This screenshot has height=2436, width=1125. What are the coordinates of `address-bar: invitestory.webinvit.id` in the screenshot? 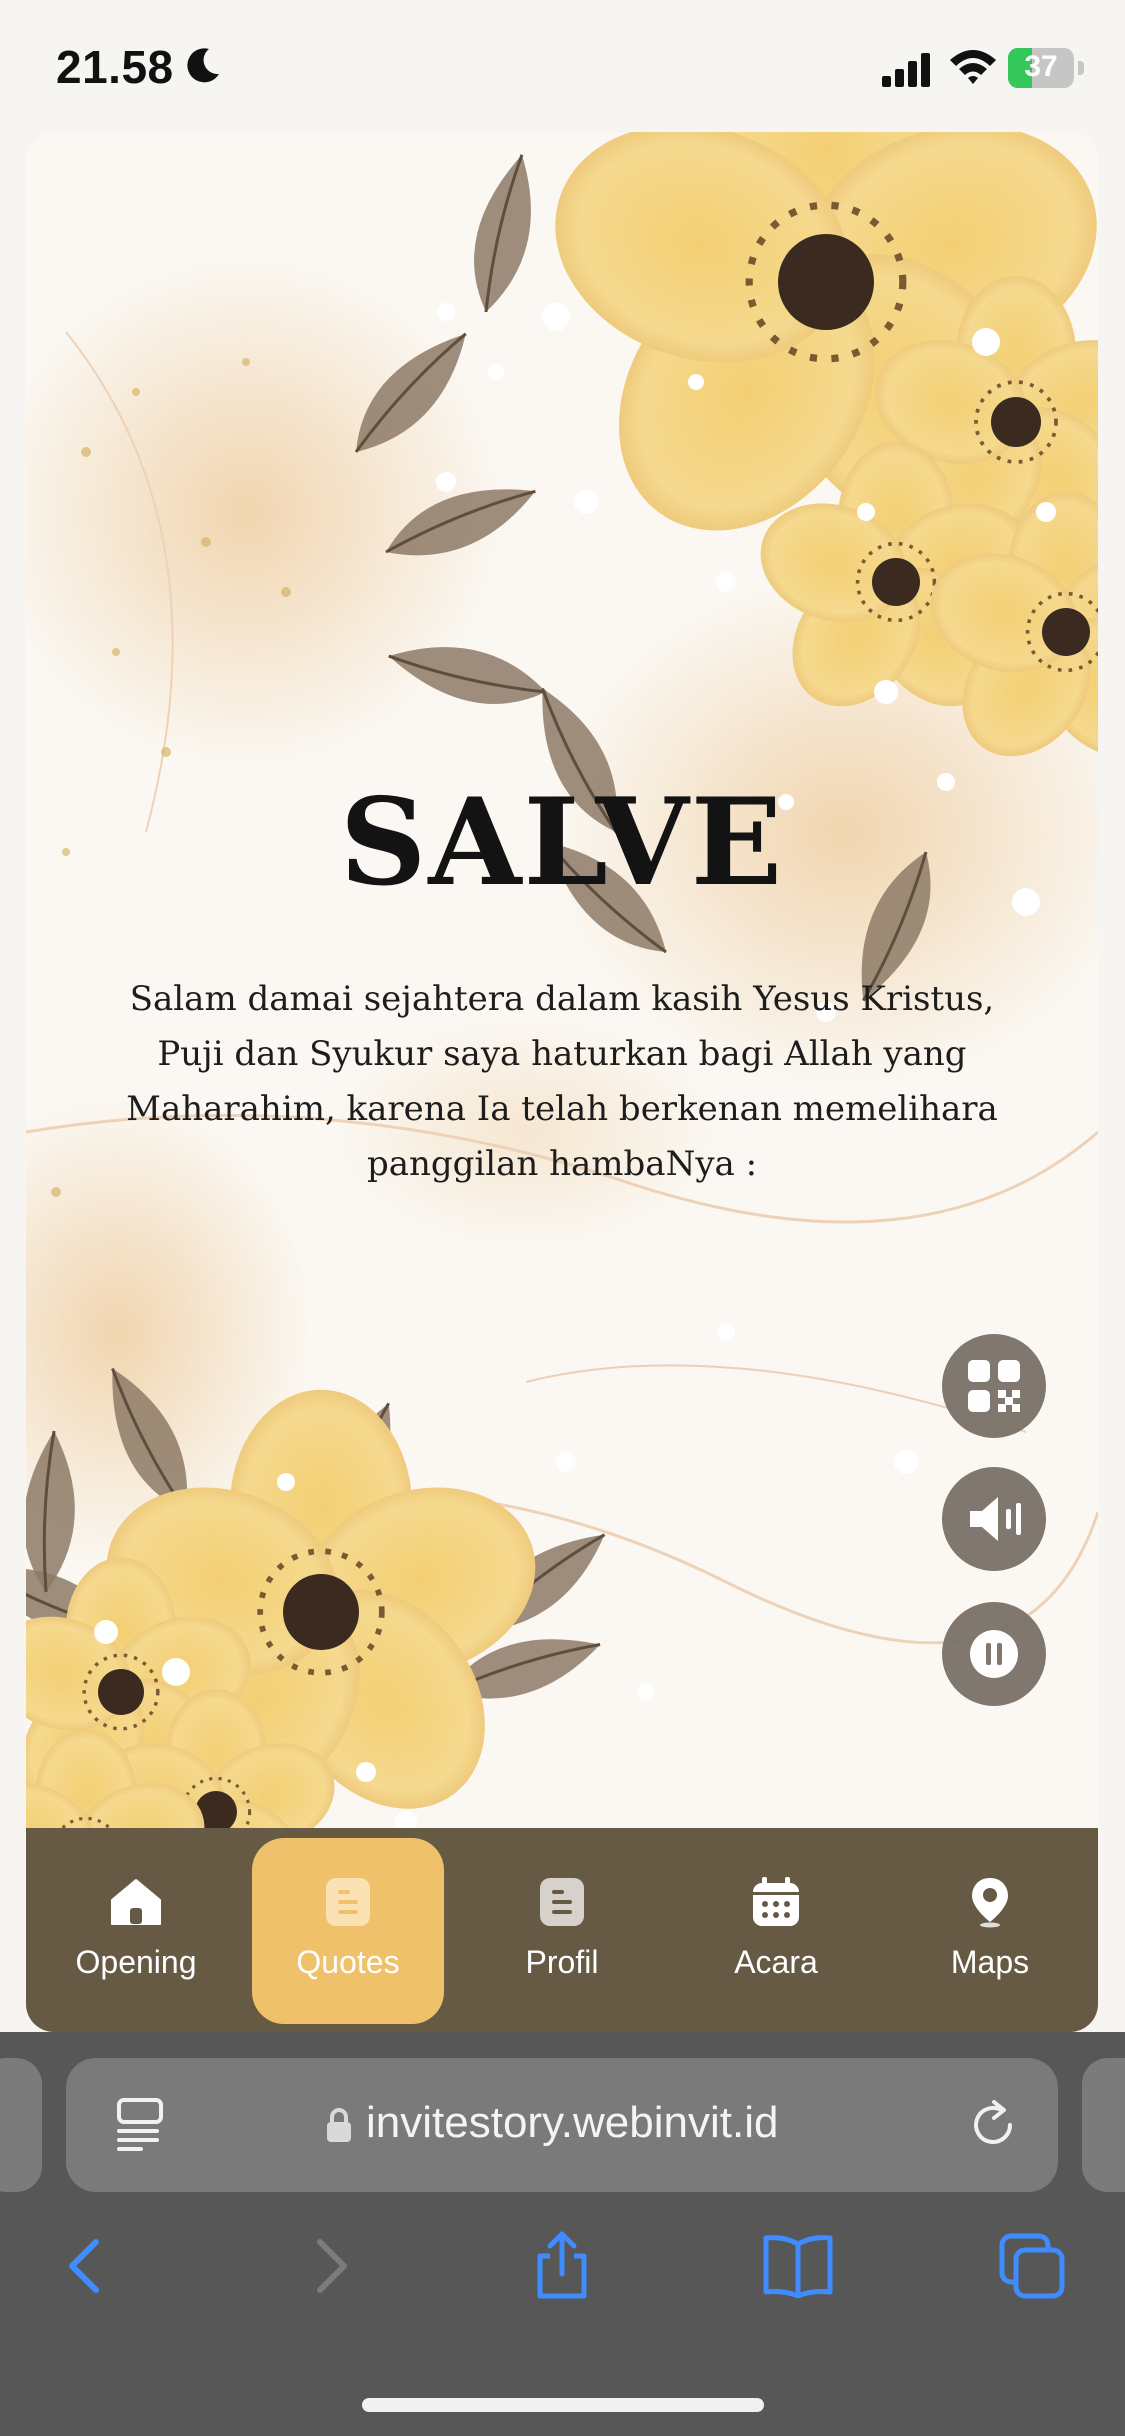 It's located at (562, 2125).